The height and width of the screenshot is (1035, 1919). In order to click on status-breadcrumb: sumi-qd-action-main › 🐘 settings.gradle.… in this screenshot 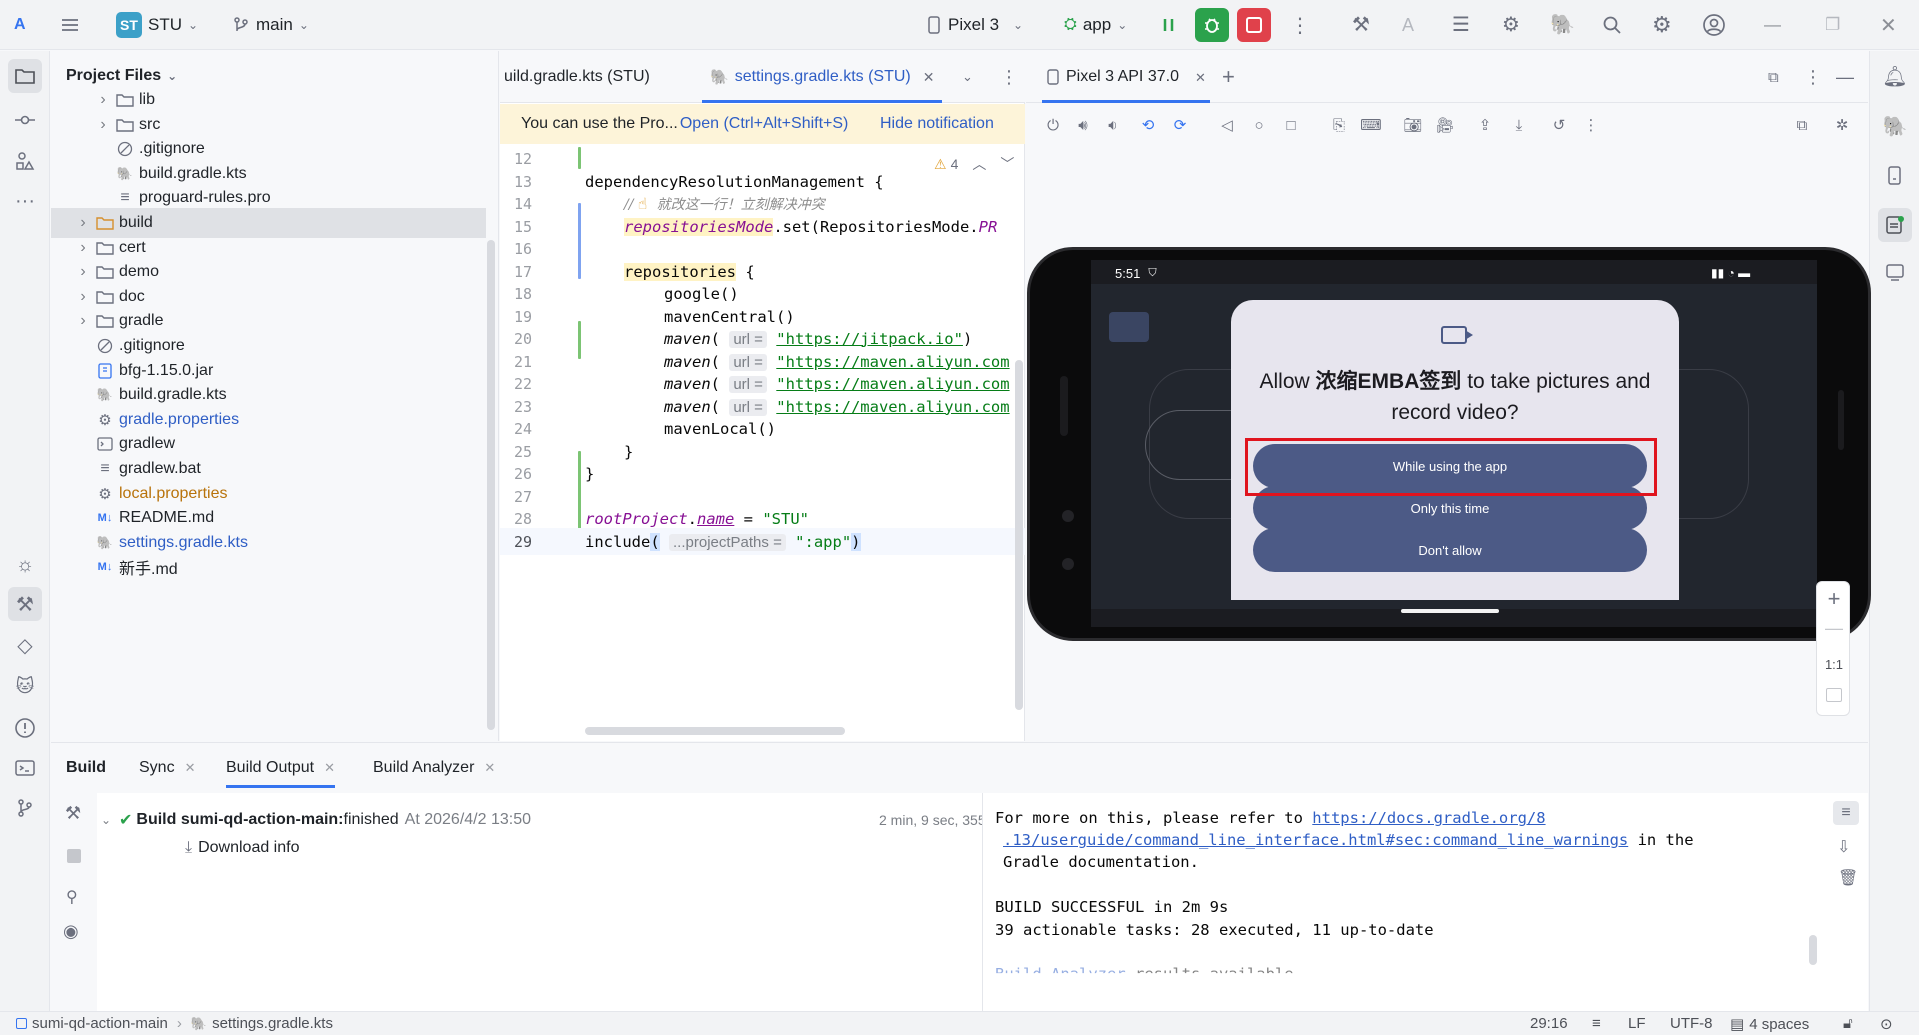, I will do `click(174, 1023)`.